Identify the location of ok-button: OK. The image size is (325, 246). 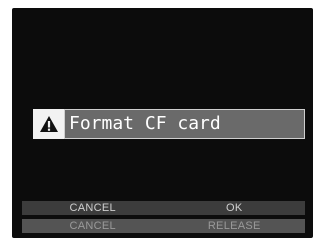
(235, 208).